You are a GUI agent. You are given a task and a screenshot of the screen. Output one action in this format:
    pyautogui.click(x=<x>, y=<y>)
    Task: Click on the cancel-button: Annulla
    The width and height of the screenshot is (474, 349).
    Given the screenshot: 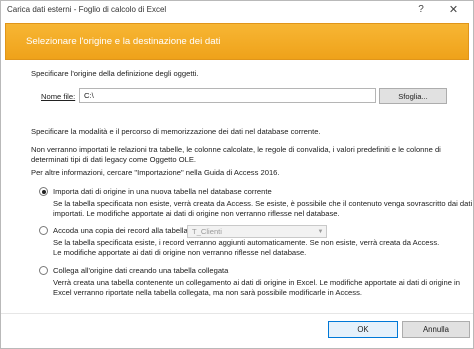 What is the action you would take?
    pyautogui.click(x=436, y=329)
    